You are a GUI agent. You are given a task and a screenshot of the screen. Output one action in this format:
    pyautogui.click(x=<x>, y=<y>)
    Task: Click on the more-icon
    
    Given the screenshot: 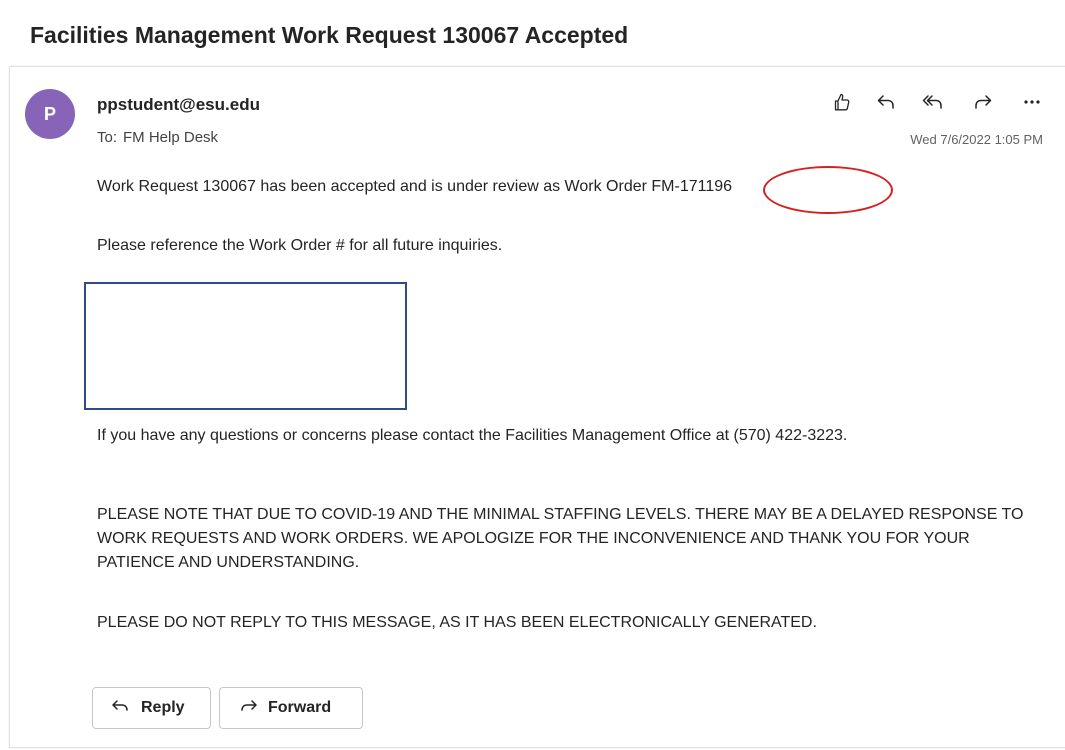 What is the action you would take?
    pyautogui.click(x=1032, y=102)
    